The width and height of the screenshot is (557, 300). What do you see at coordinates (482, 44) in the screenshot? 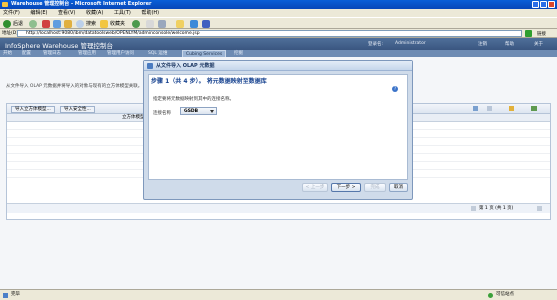
I see `logout-link: 注销` at bounding box center [482, 44].